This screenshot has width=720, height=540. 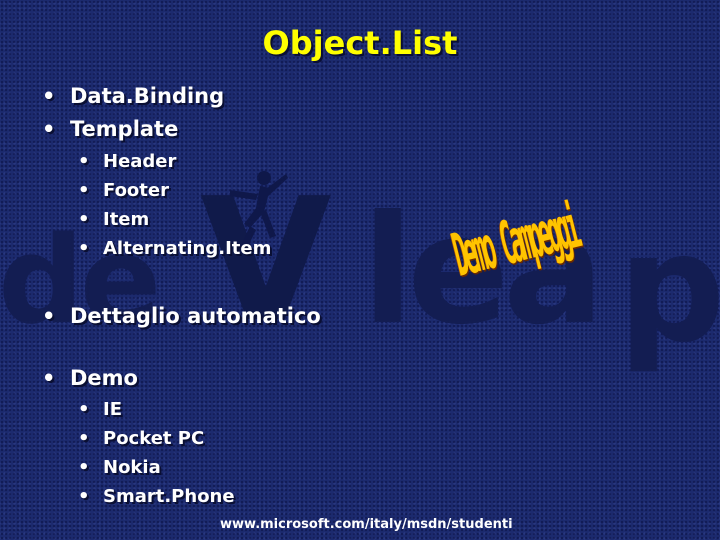 I want to click on list-item: • Alternating.Item, so click(x=174, y=248).